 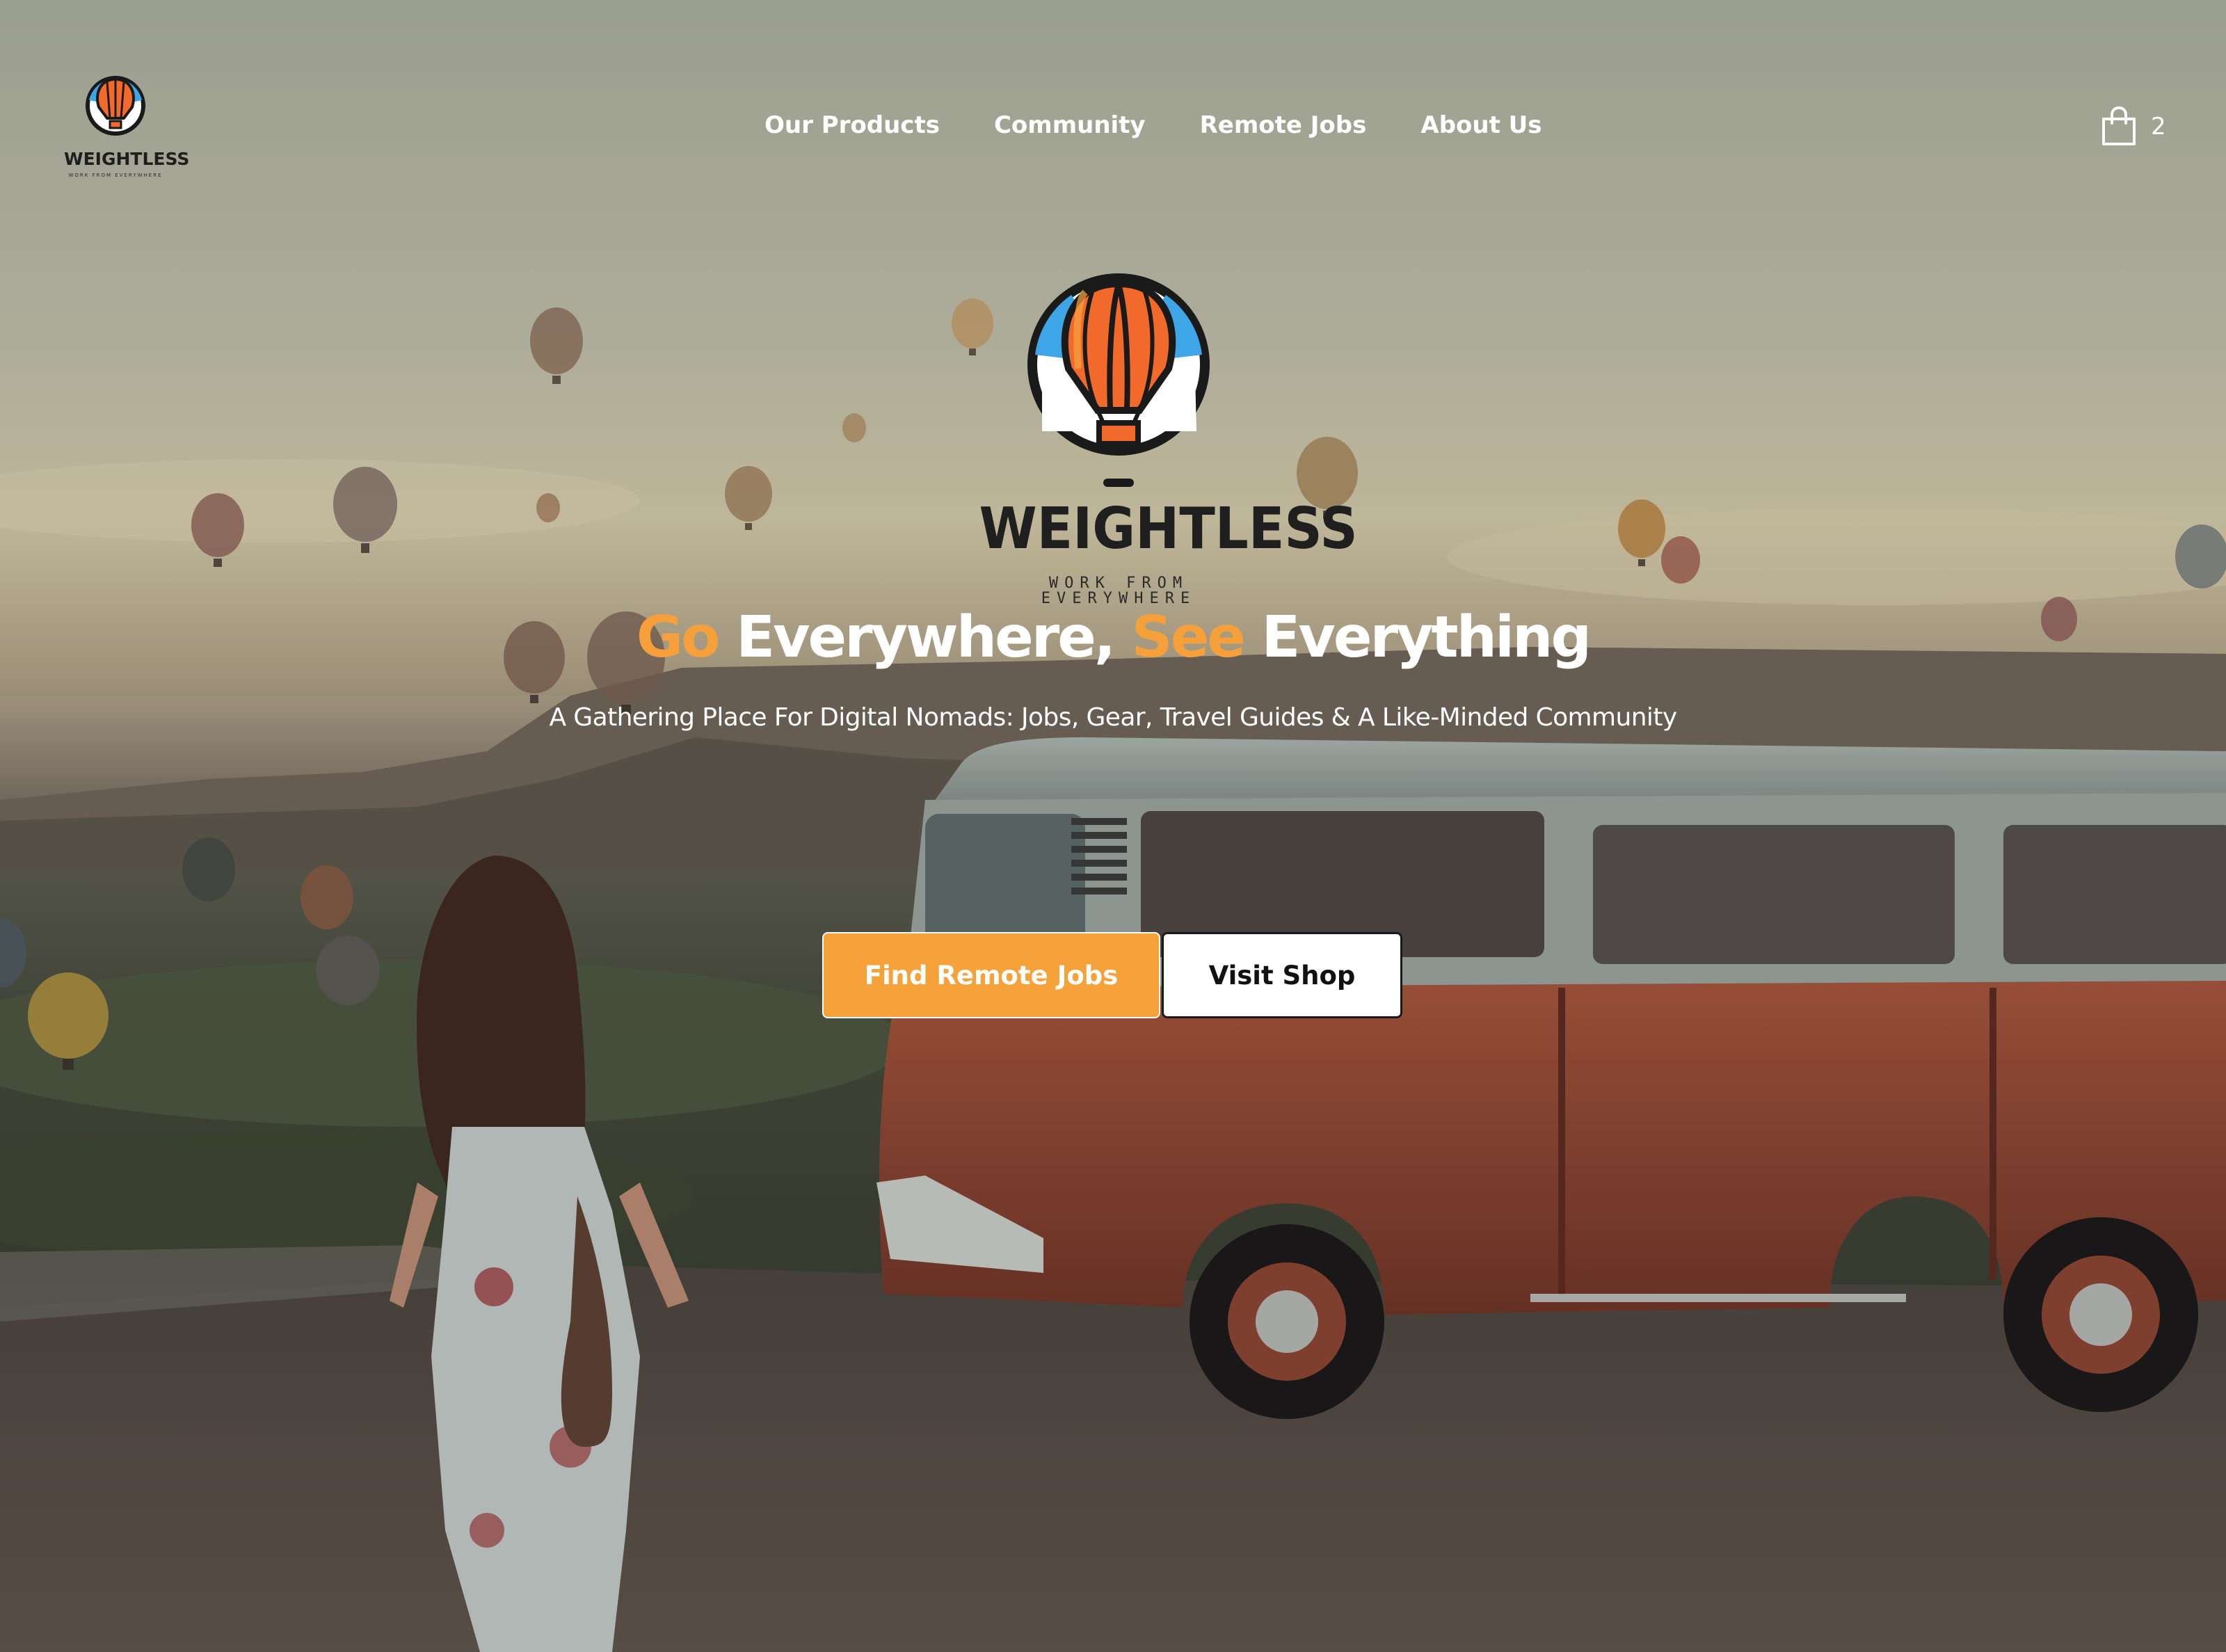 What do you see at coordinates (115, 106) in the screenshot?
I see `balloon-logo-icon` at bounding box center [115, 106].